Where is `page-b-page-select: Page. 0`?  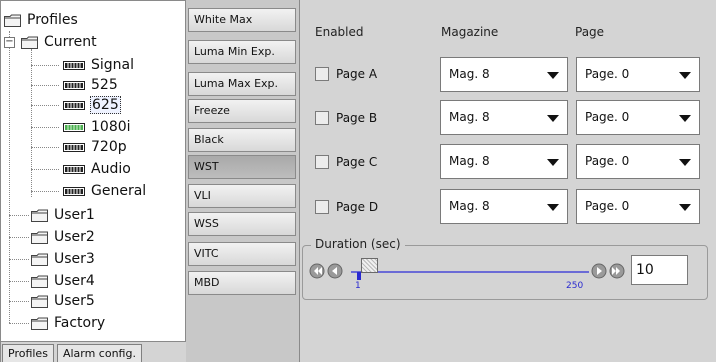
page-b-page-select: Page. 0 is located at coordinates (638, 117).